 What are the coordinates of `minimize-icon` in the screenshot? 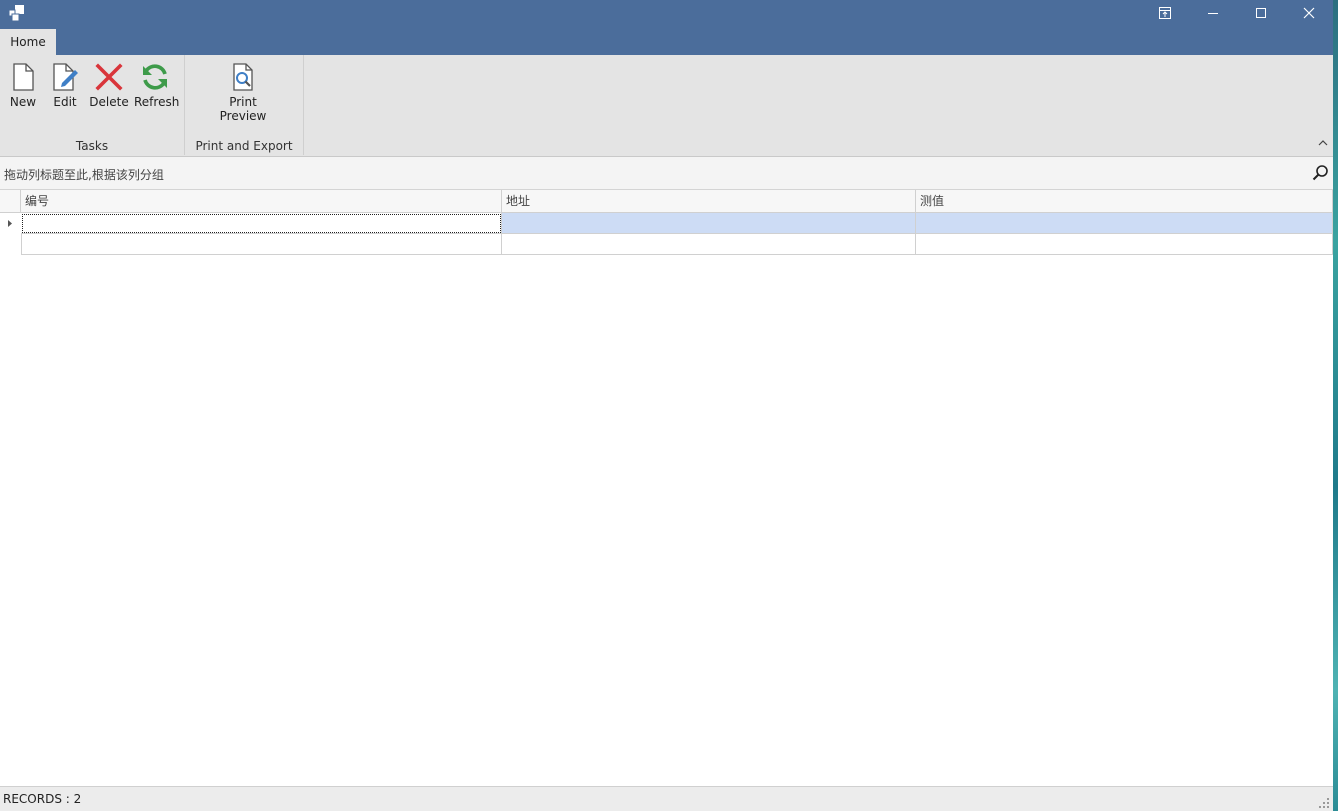 It's located at (1213, 13).